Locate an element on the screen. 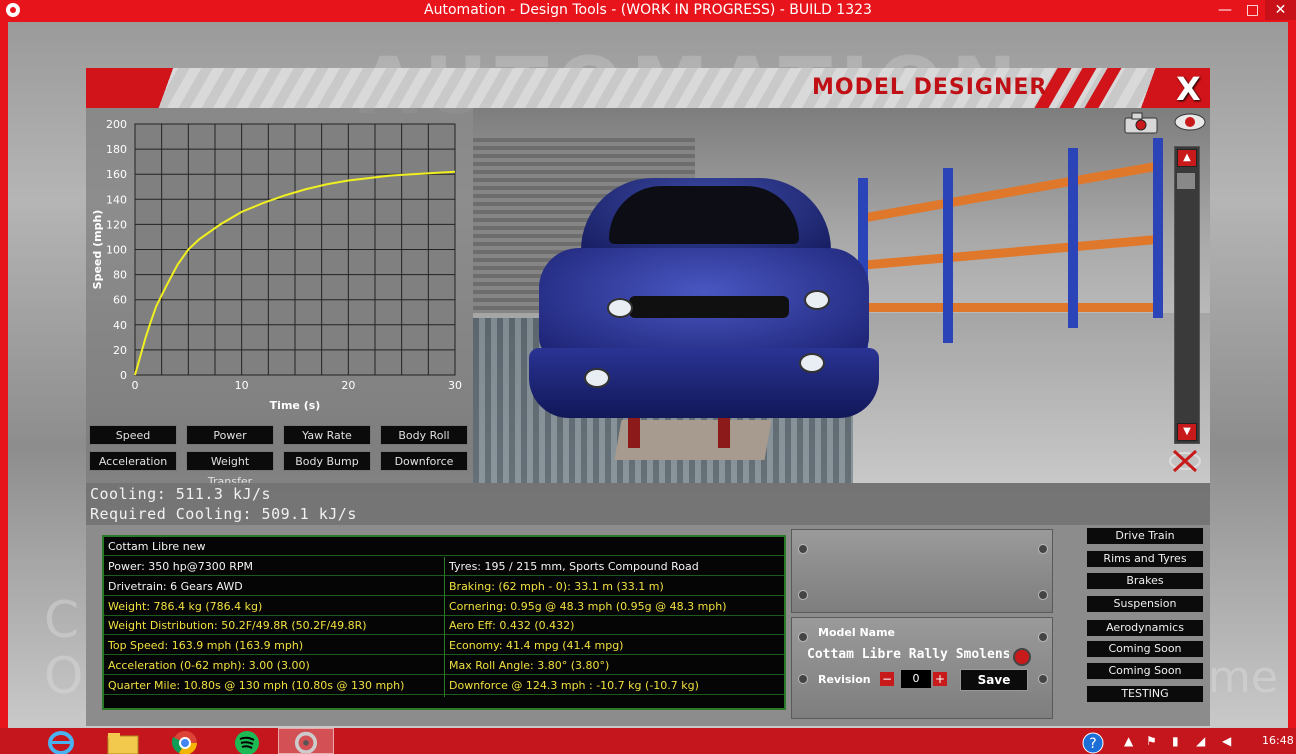  revision-label: Revision is located at coordinates (844, 679).